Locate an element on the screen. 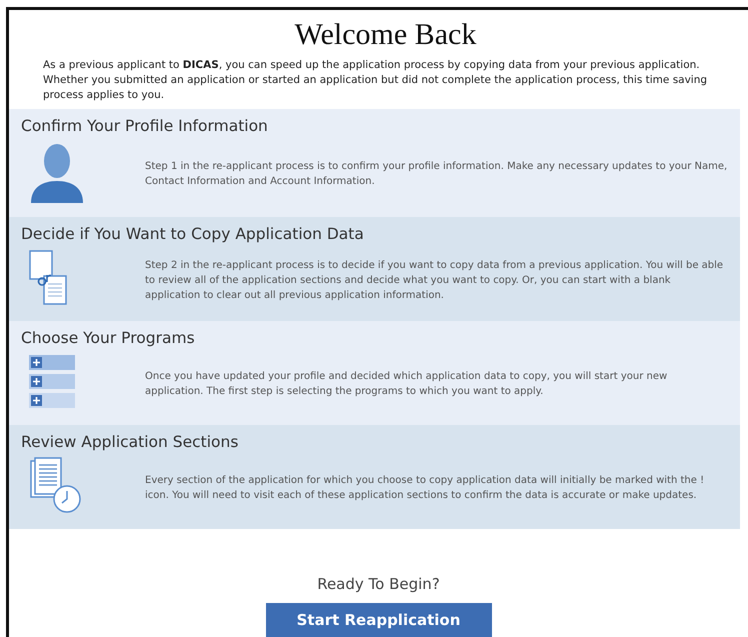 The image size is (748, 637). step-description: Once you have updated your profile and decided which application data to copy, you will start your new application. The first step is selecting the programs to which you want to apply. is located at coordinates (406, 384).